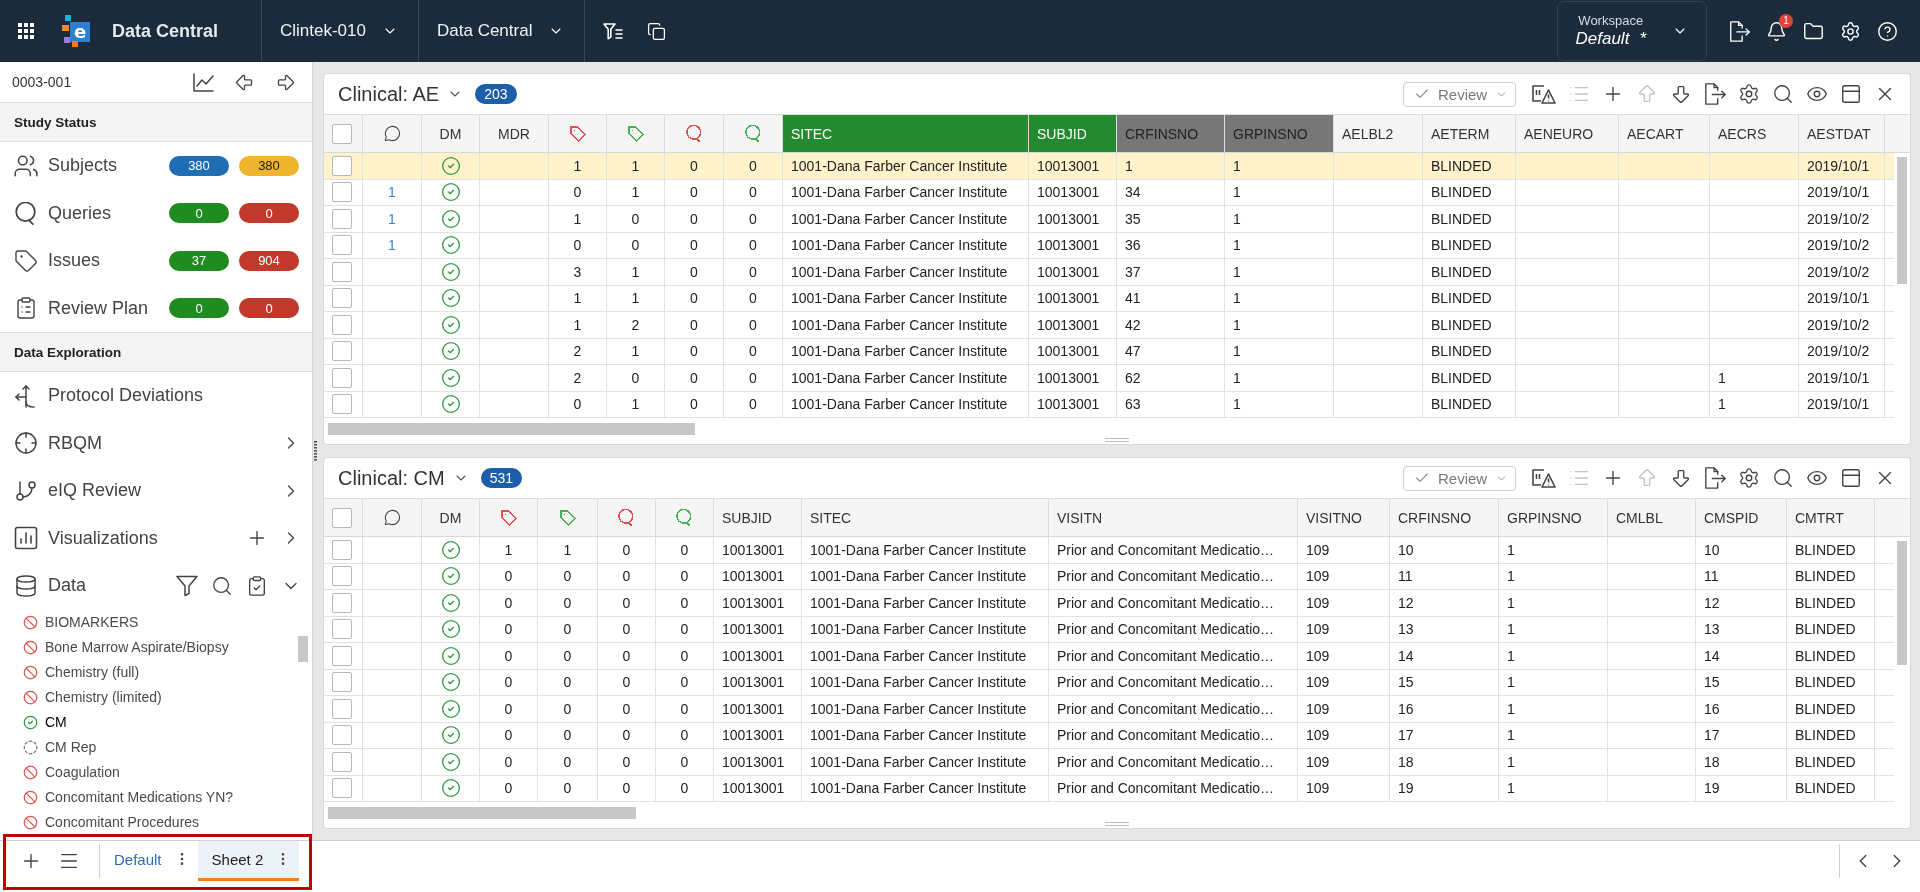 The height and width of the screenshot is (892, 1920). I want to click on table-row: 1 1 0 0 1001-Dana Farber Cancer Institute 10013001 41 1 BLINDED 2019/10/1, so click(1109, 298).